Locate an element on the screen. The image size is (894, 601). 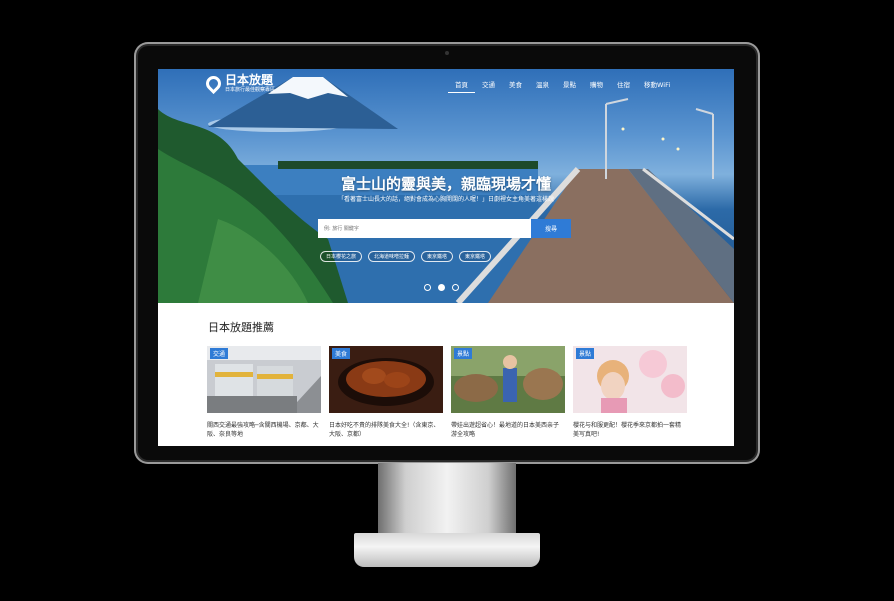
tag-chip: 北海道味噌拉麵 is located at coordinates (392, 256).